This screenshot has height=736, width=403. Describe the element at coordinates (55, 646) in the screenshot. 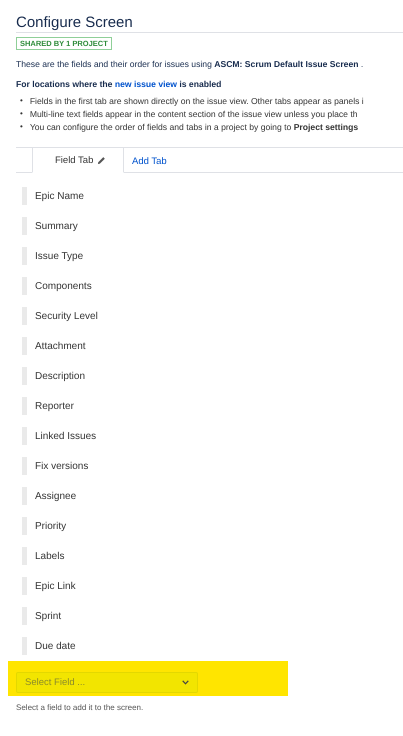

I see `field-name: Due date` at that location.